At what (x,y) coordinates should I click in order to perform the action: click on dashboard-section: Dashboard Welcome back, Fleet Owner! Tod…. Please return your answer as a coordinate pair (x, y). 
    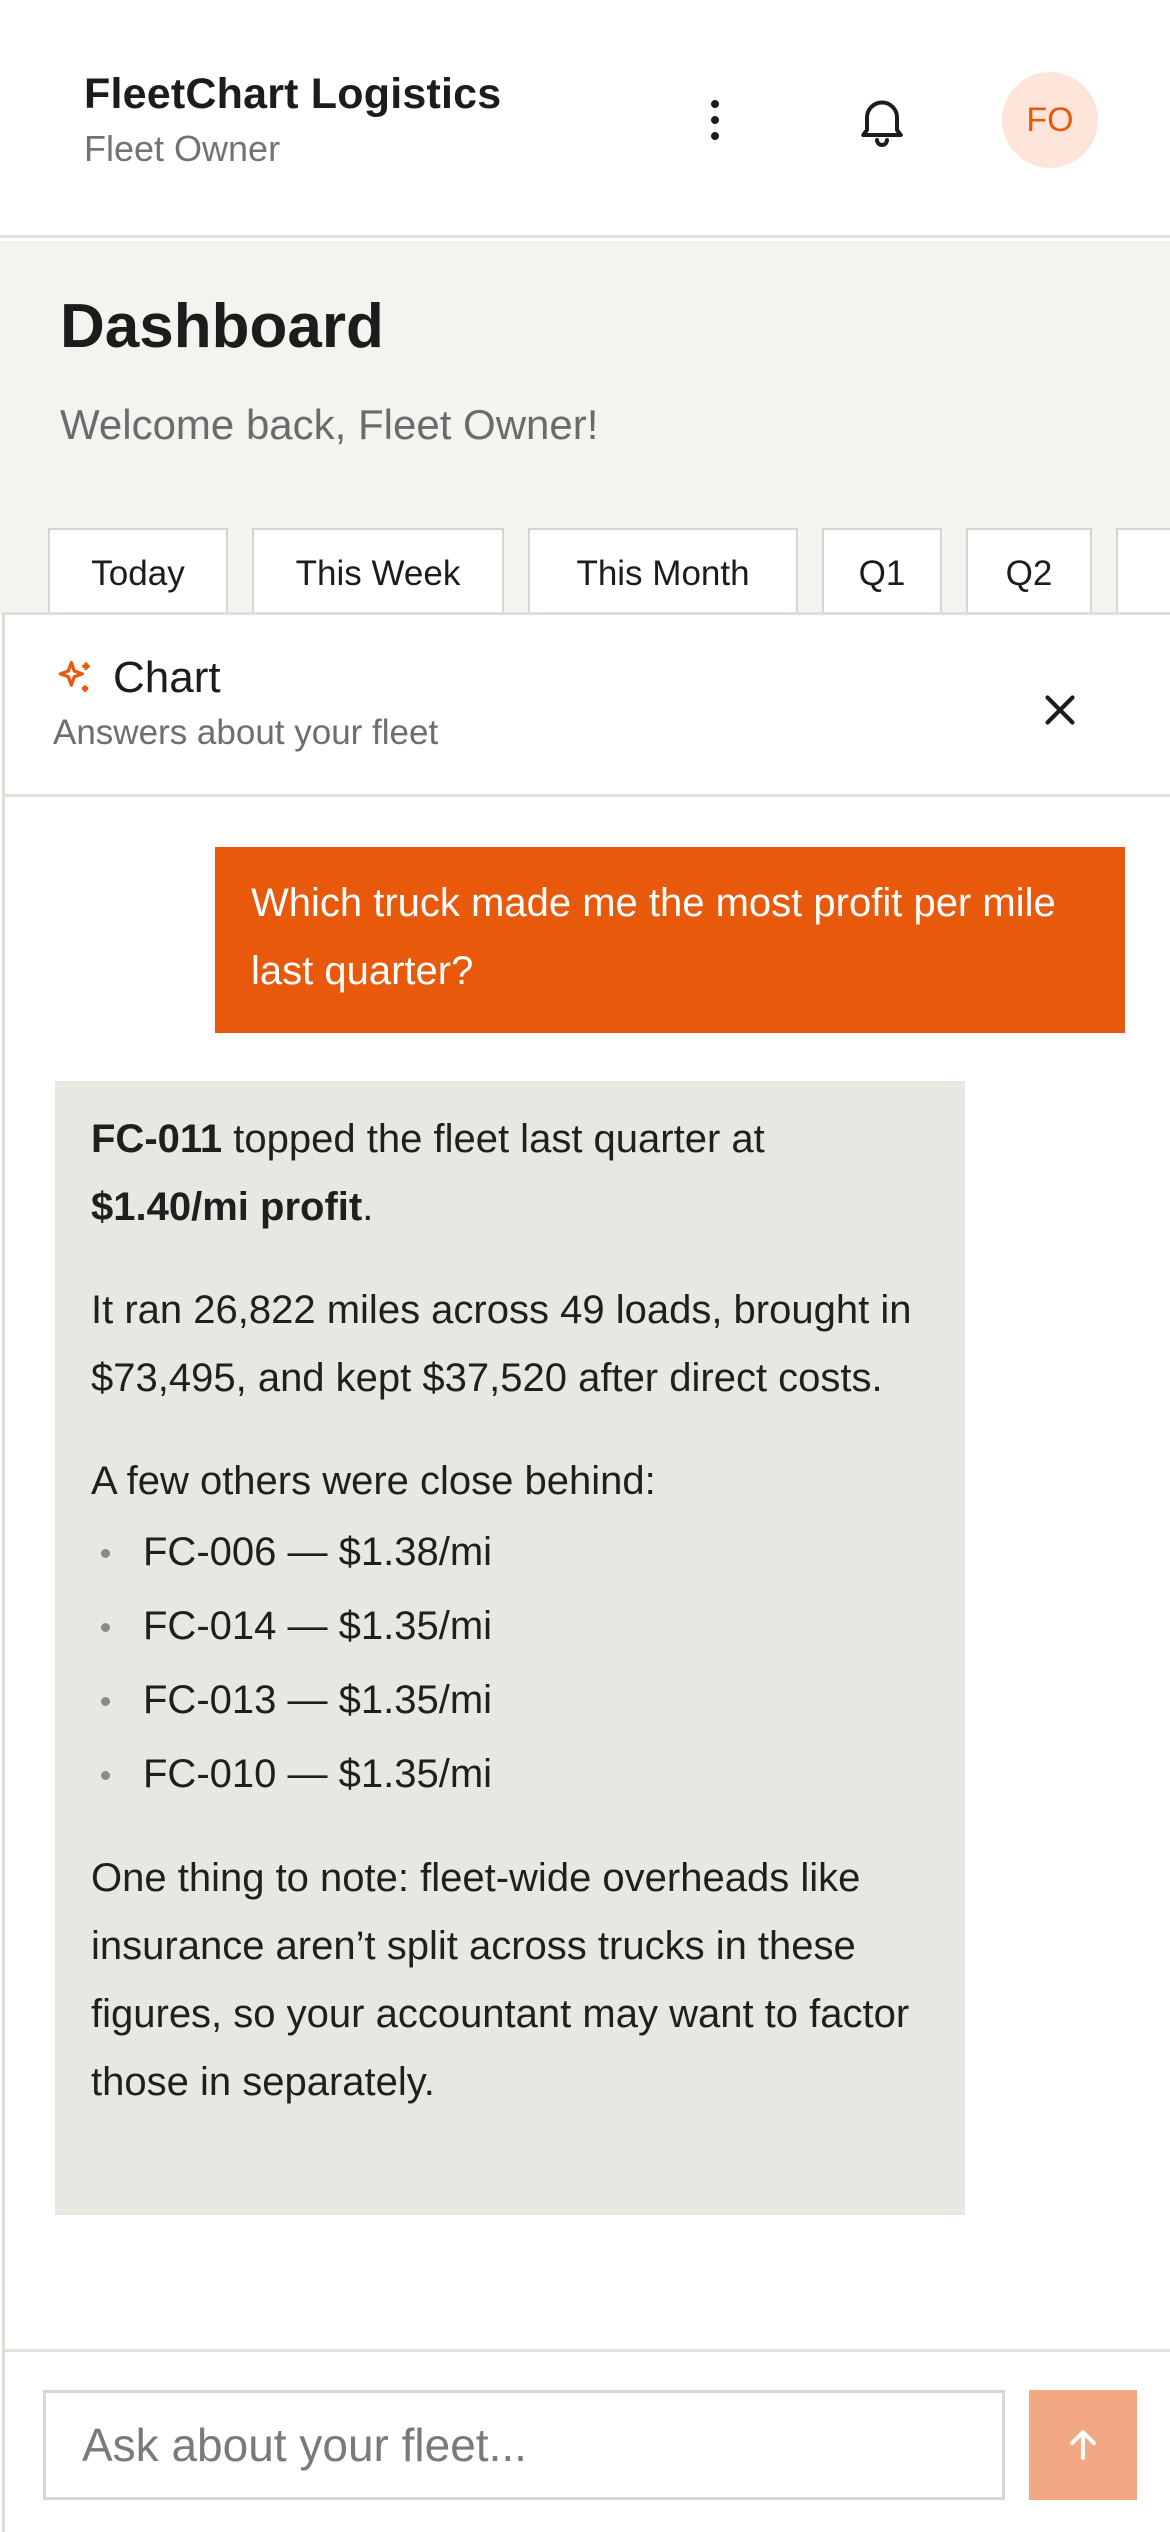
    Looking at the image, I should click on (585, 429).